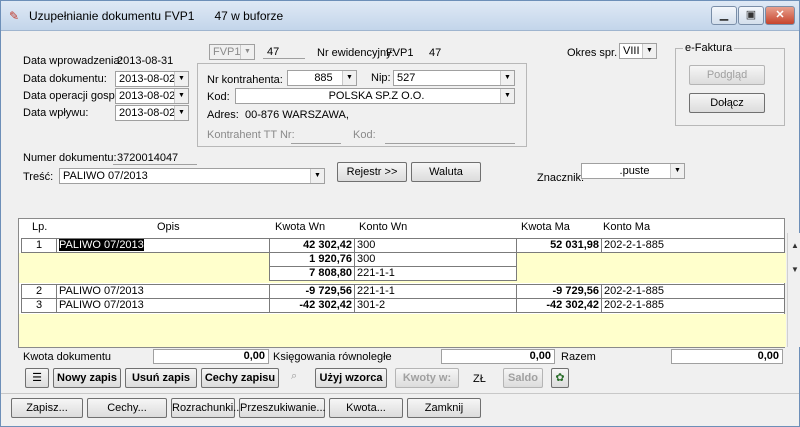 The height and width of the screenshot is (427, 800). Describe the element at coordinates (400, 53) in the screenshot. I see `nr-ewidencyjny-value: FVP1` at that location.